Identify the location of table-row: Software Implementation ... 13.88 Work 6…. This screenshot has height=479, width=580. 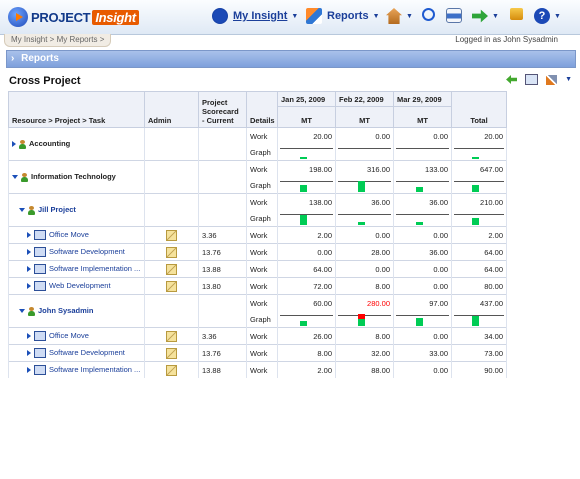
(257, 269).